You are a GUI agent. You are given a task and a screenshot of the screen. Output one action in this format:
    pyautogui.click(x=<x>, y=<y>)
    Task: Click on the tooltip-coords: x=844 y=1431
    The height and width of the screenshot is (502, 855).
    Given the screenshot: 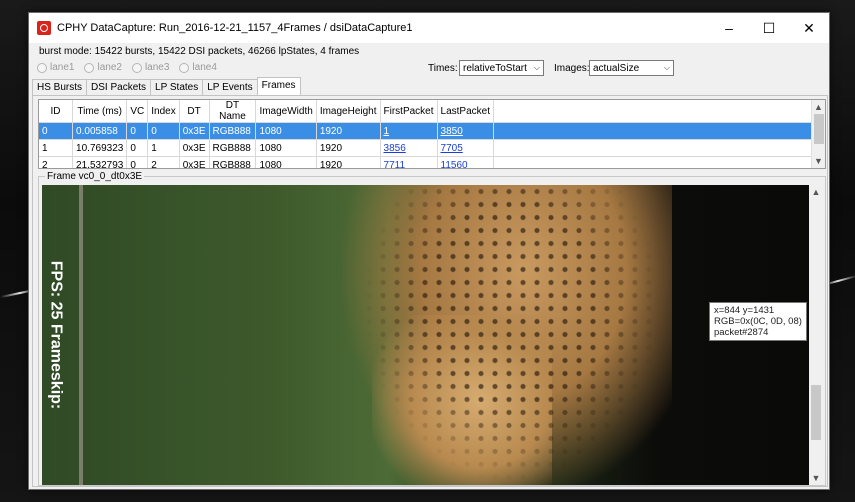 What is the action you would take?
    pyautogui.click(x=744, y=310)
    